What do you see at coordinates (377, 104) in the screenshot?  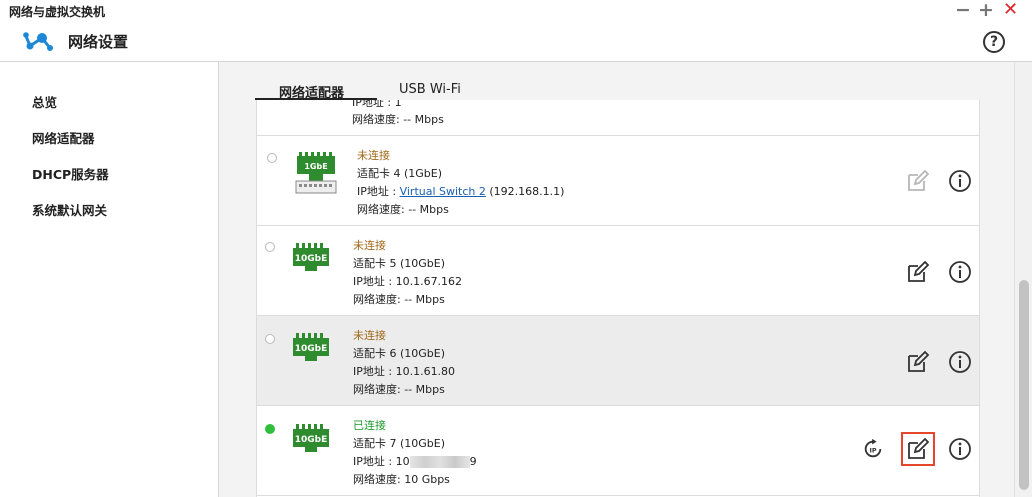 I see `adapter-ip: IP地址 : 1` at bounding box center [377, 104].